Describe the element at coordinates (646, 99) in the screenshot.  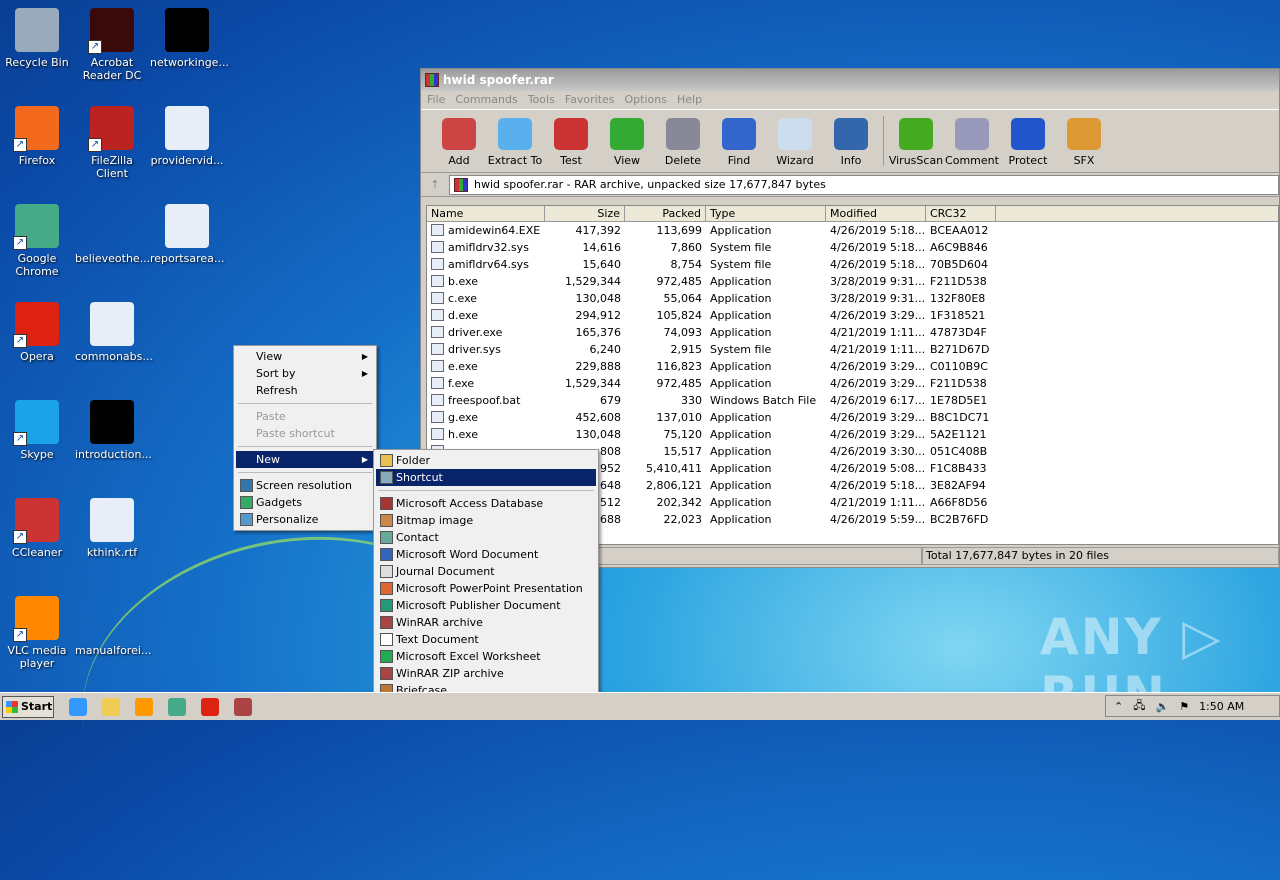
I see `menu-item: Options` at that location.